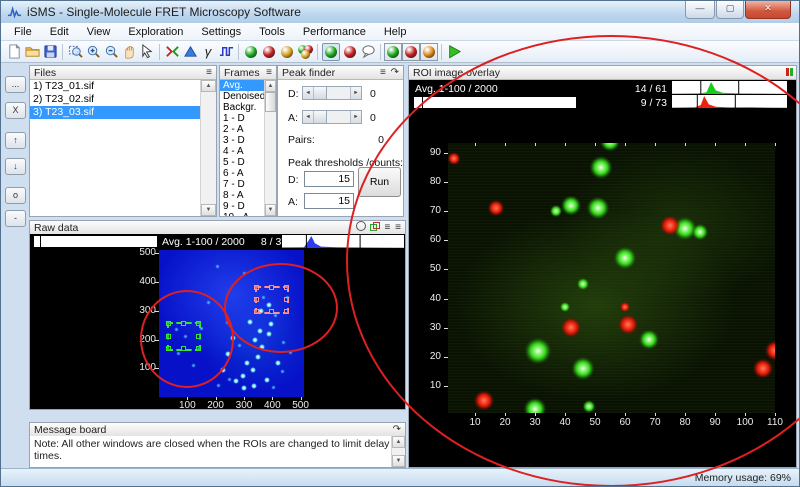  I want to click on acceptor-roi, so click(272, 299).